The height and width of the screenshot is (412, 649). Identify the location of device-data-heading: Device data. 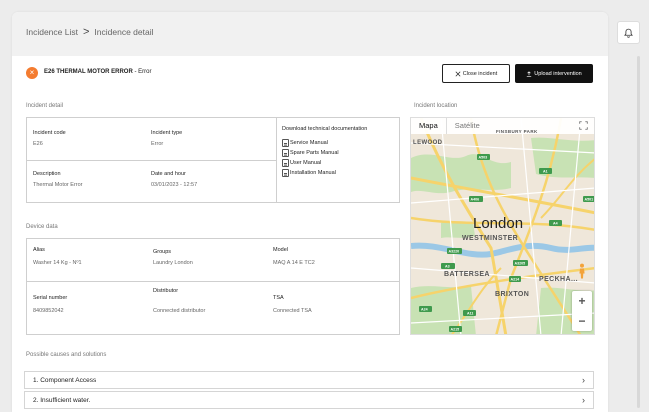
(42, 227).